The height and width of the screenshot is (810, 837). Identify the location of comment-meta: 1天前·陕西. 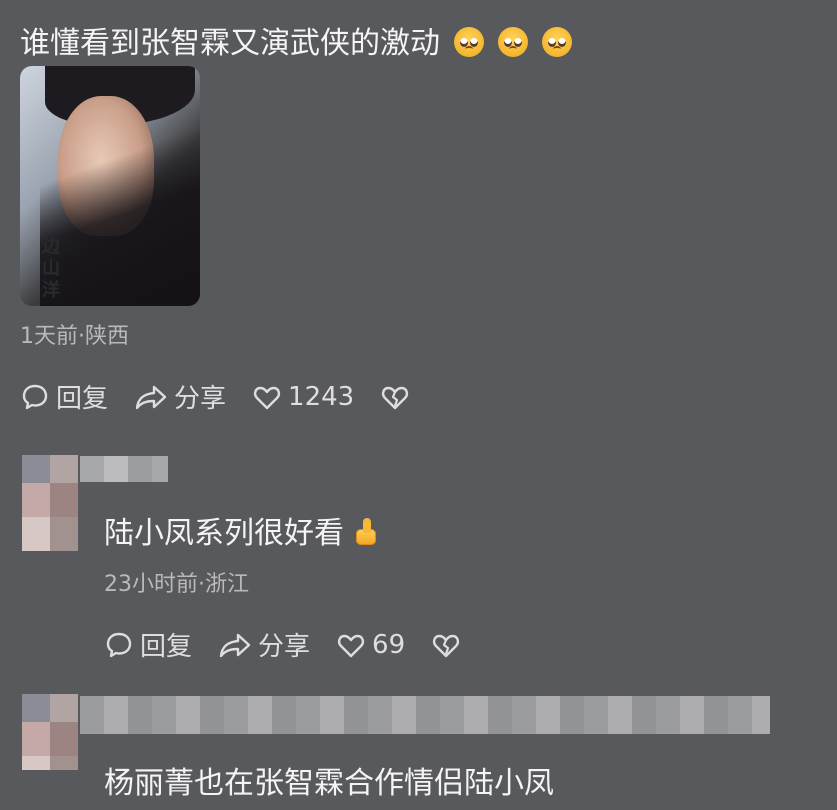
(74, 336).